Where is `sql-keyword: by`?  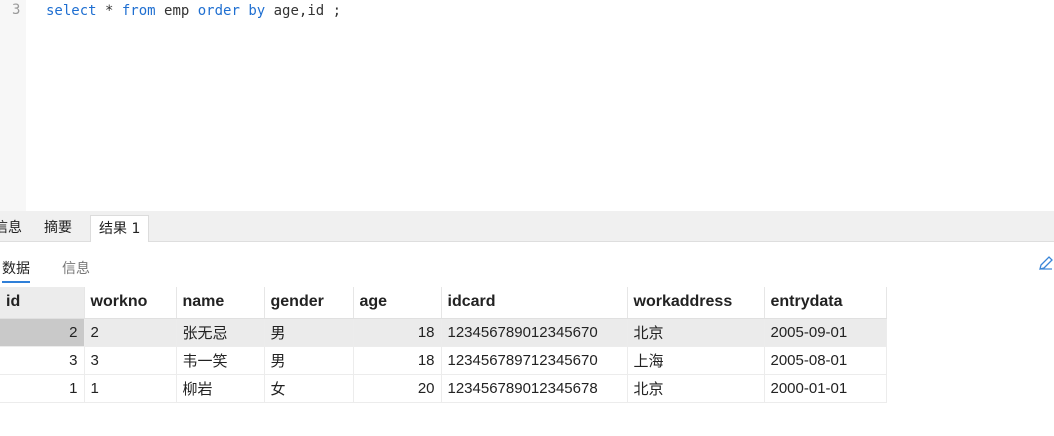
sql-keyword: by is located at coordinates (257, 11).